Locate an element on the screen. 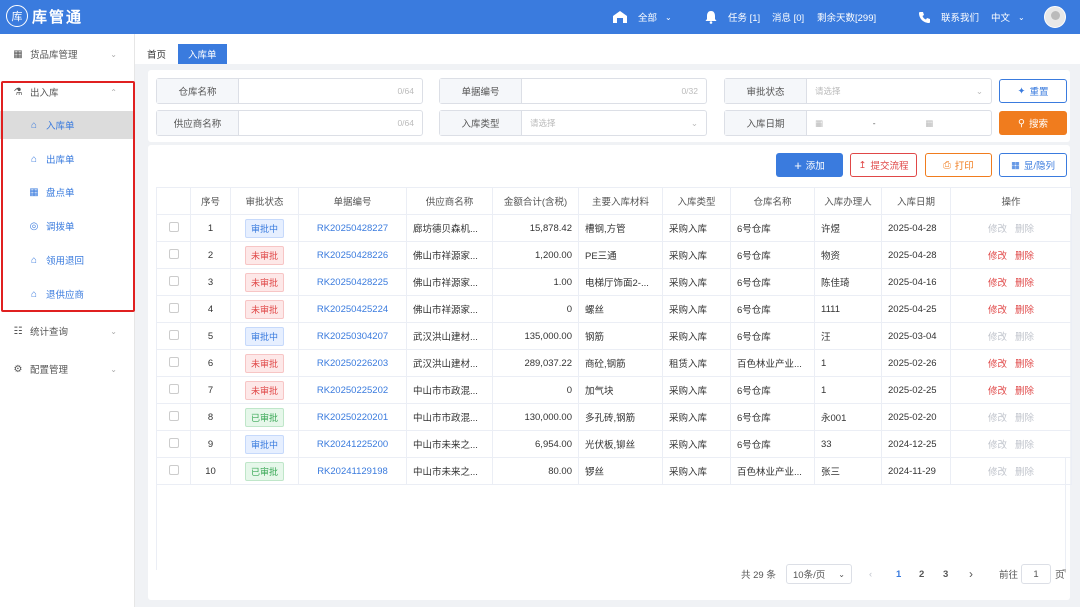  approval-status-field: 审批状态 请选择 ⌄ is located at coordinates (858, 91).